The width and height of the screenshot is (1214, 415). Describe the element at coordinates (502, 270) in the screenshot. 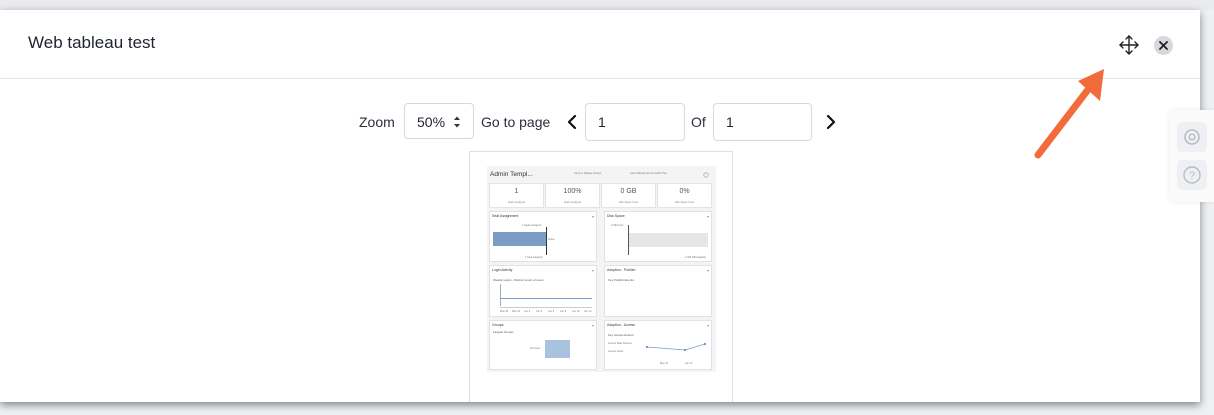

I see `panel-title: Login Activity` at that location.